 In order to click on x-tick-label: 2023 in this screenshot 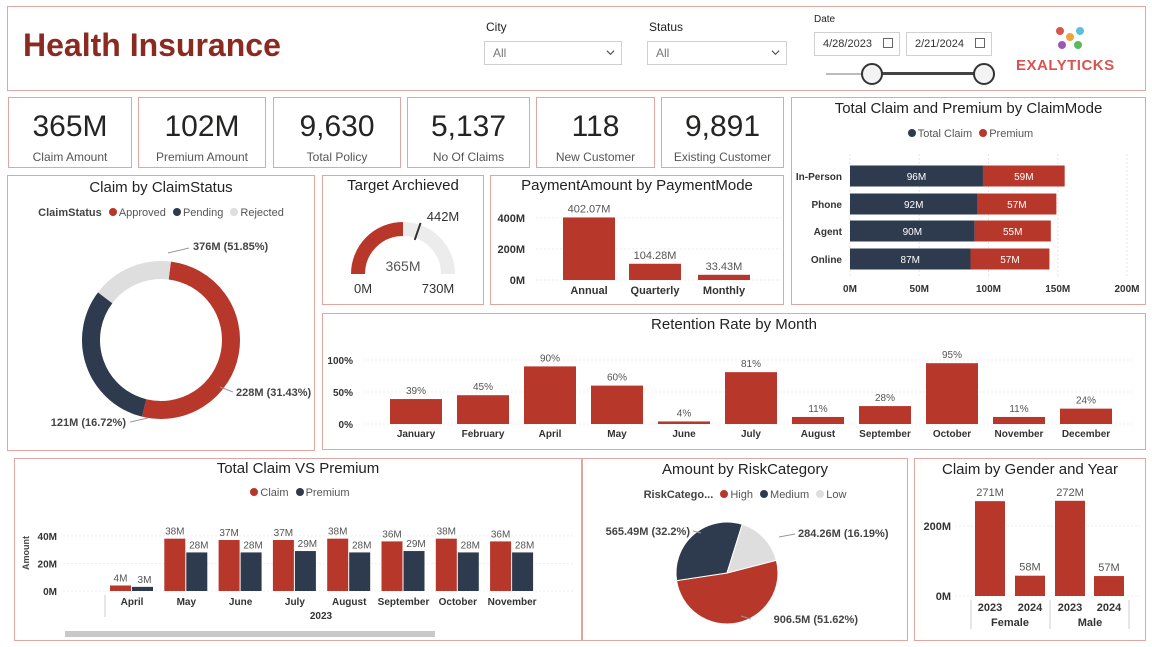, I will do `click(990, 608)`.